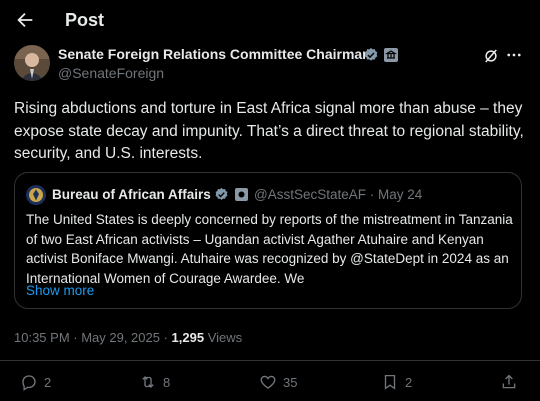  What do you see at coordinates (223, 337) in the screenshot?
I see `views-label: Views` at bounding box center [223, 337].